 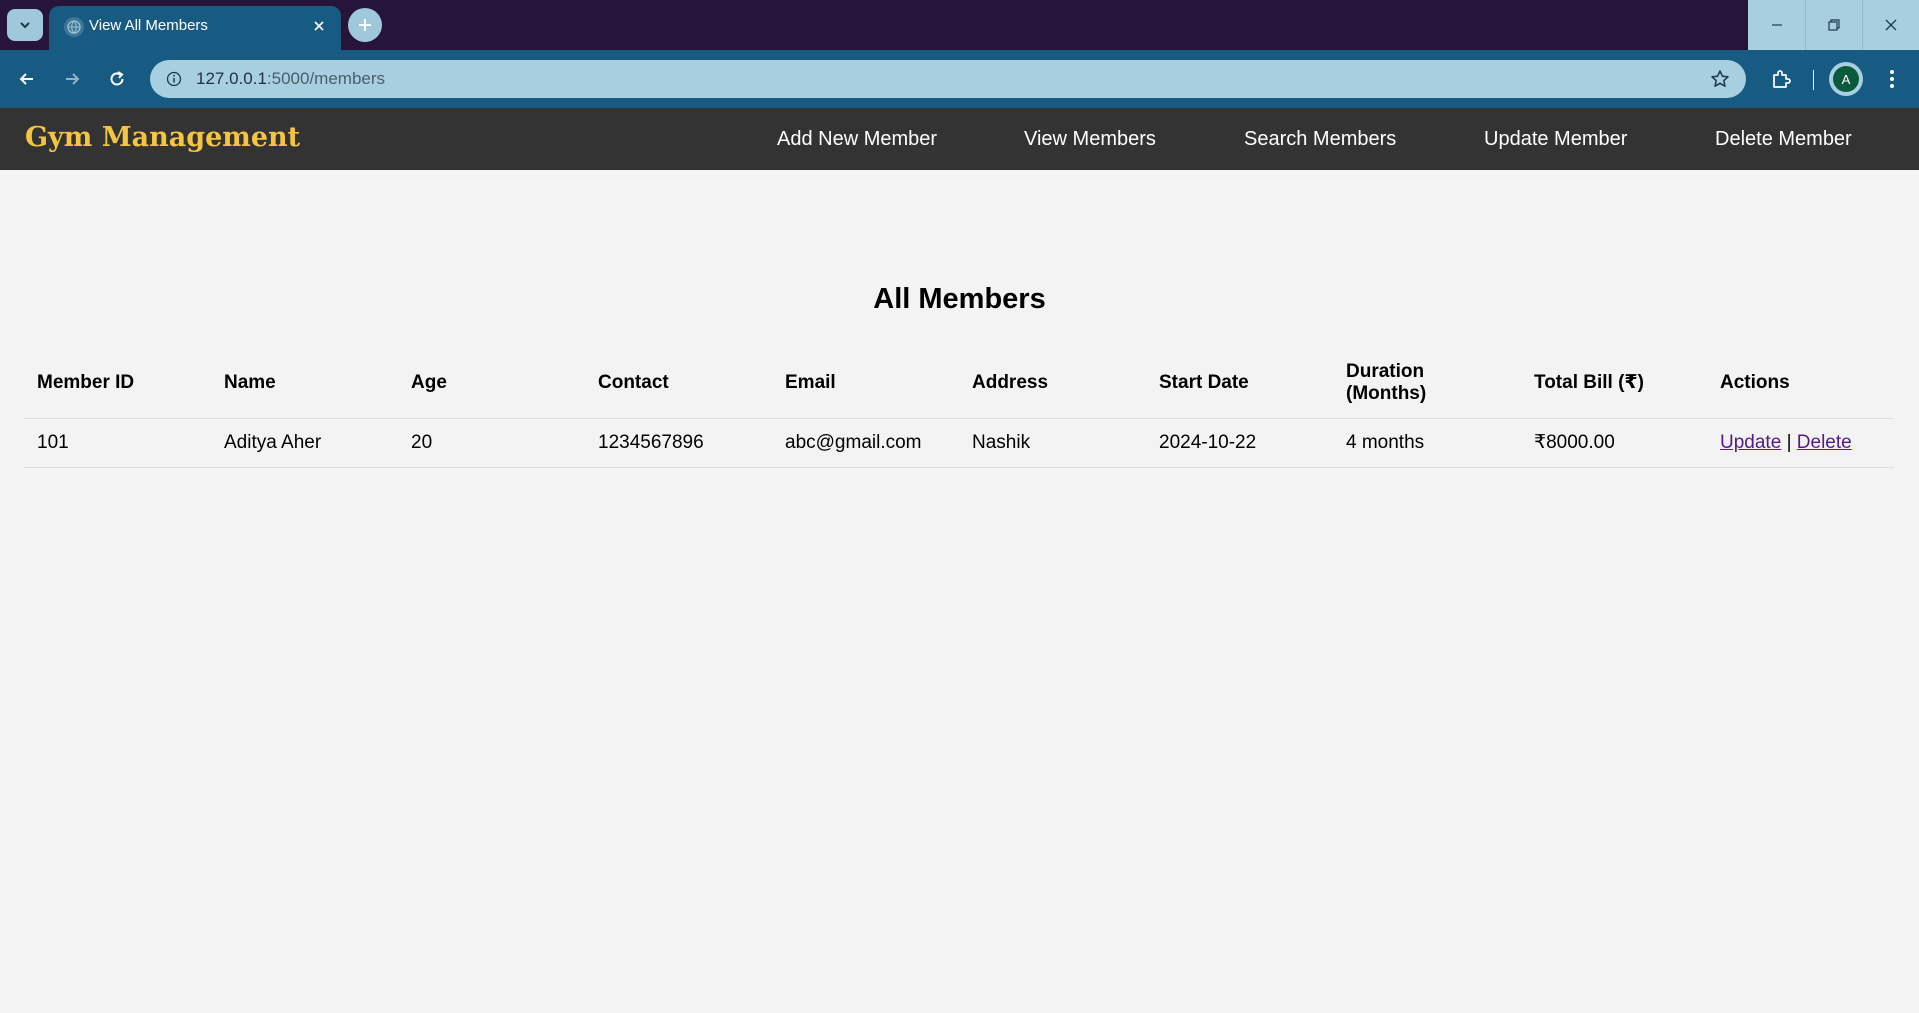 I want to click on cell-total-bill: ₹8000.00, so click(x=1614, y=443).